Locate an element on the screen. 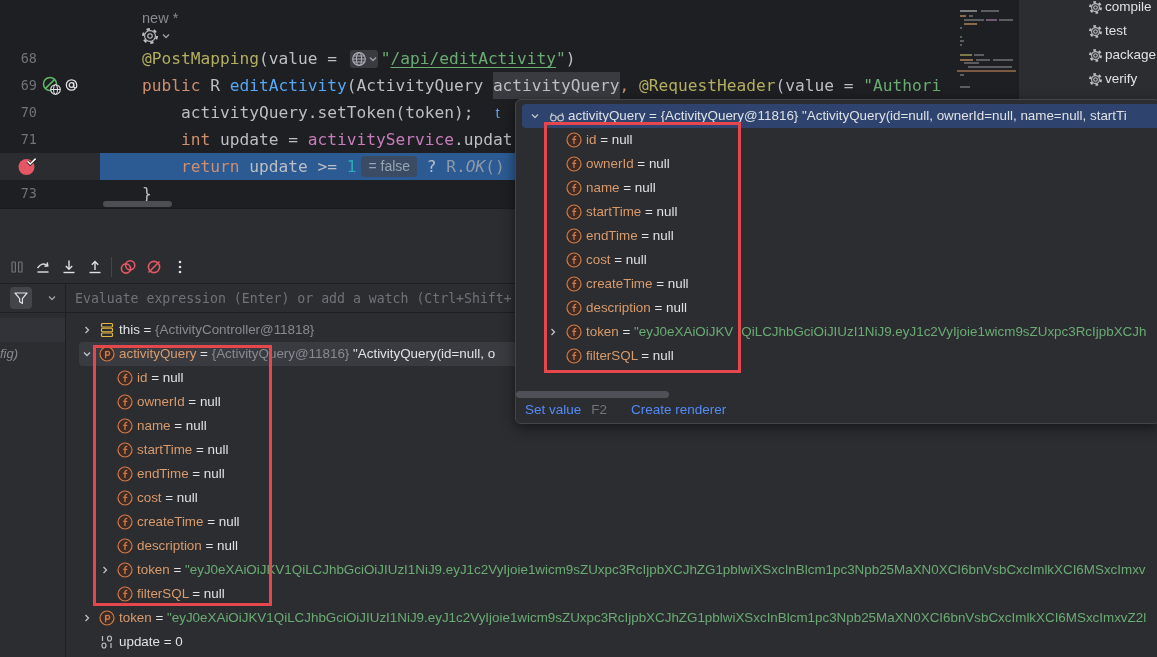 The height and width of the screenshot is (657, 1157). author-hint: new * is located at coordinates (160, 18).